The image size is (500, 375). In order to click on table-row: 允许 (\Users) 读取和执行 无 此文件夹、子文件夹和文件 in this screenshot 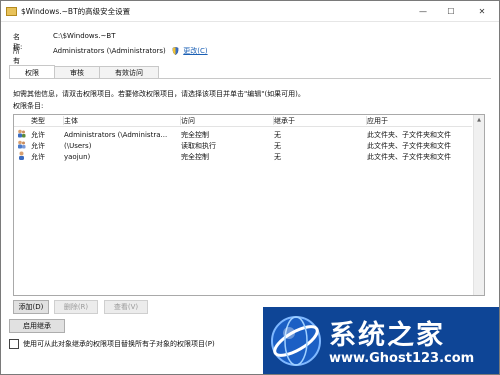, I will do `click(243, 145)`.